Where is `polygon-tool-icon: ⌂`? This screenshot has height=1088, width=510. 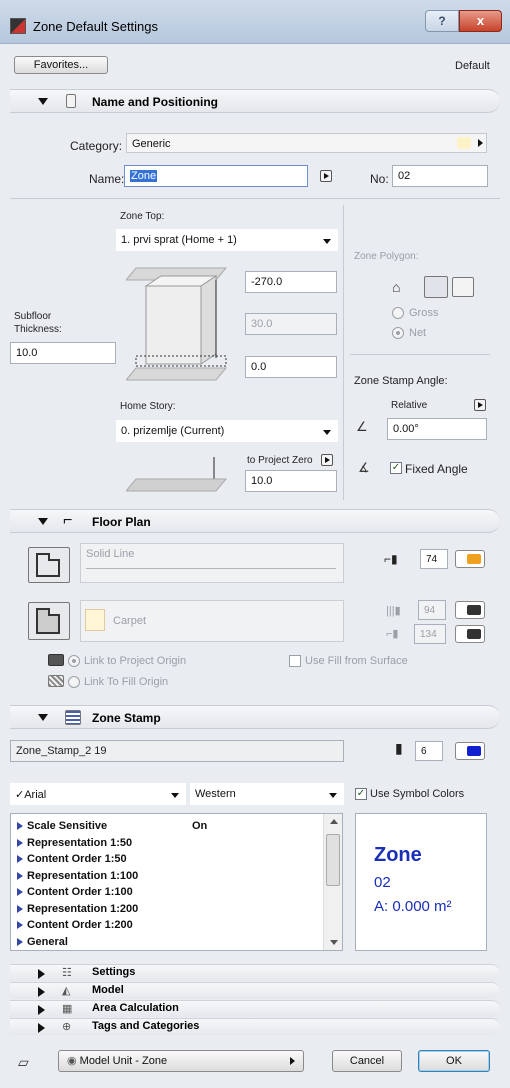
polygon-tool-icon: ⌂ is located at coordinates (403, 287).